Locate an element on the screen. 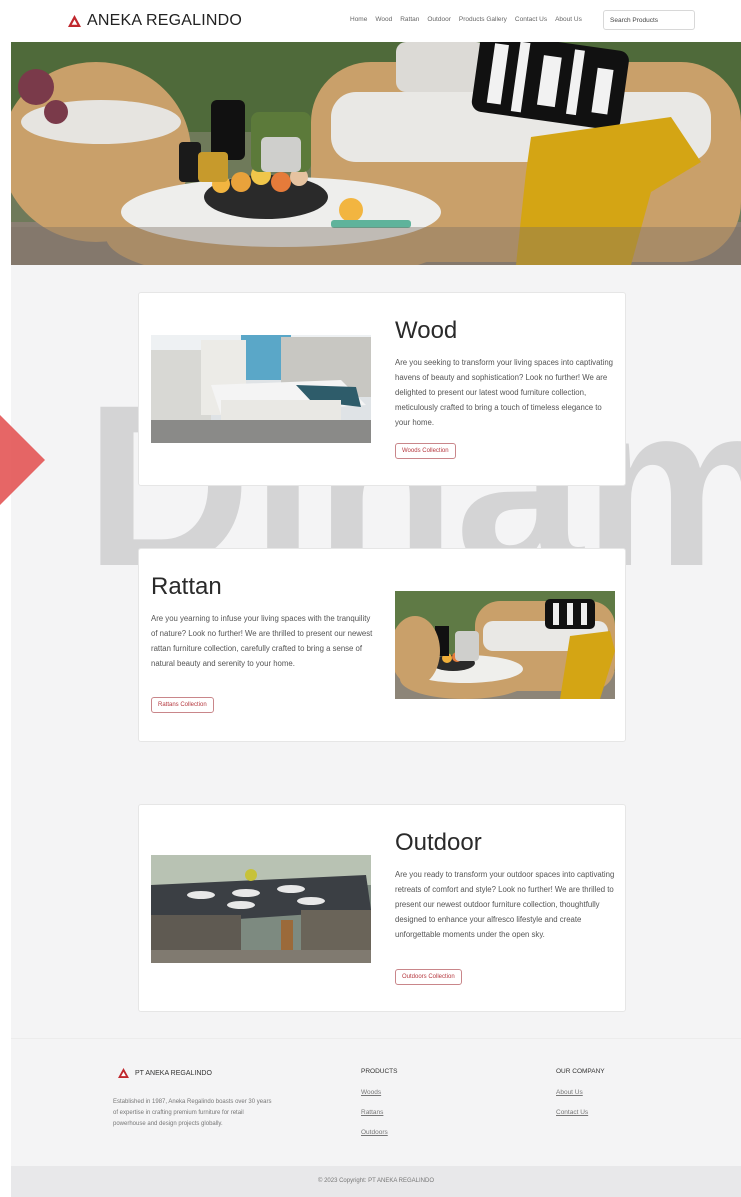  footer-company: OUR COMPANY About Us Contact Us is located at coordinates (580, 1098).